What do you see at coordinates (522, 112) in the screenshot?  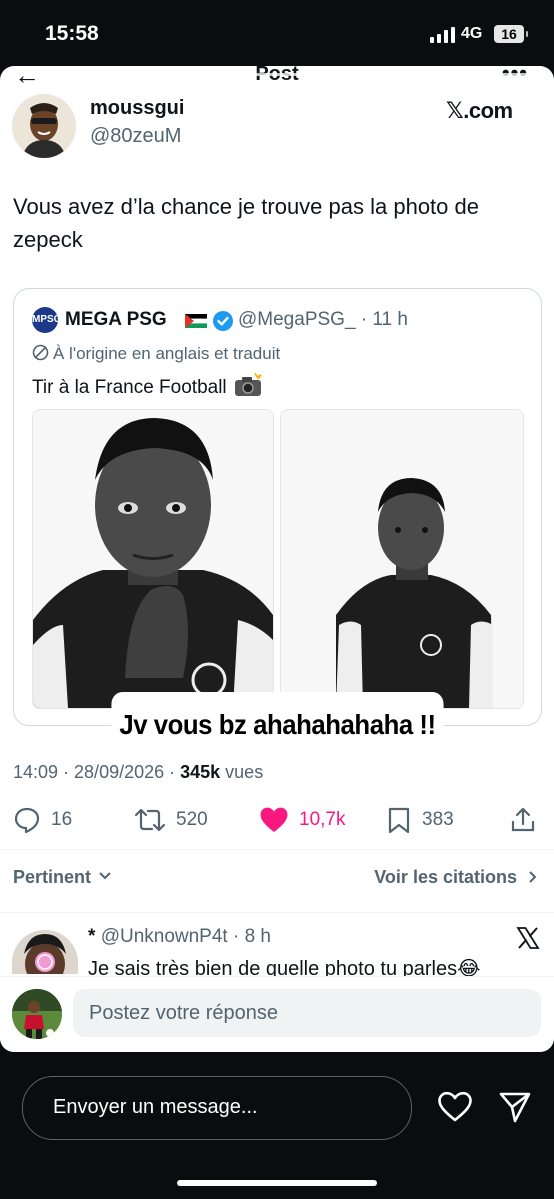 I see `close-icon` at bounding box center [522, 112].